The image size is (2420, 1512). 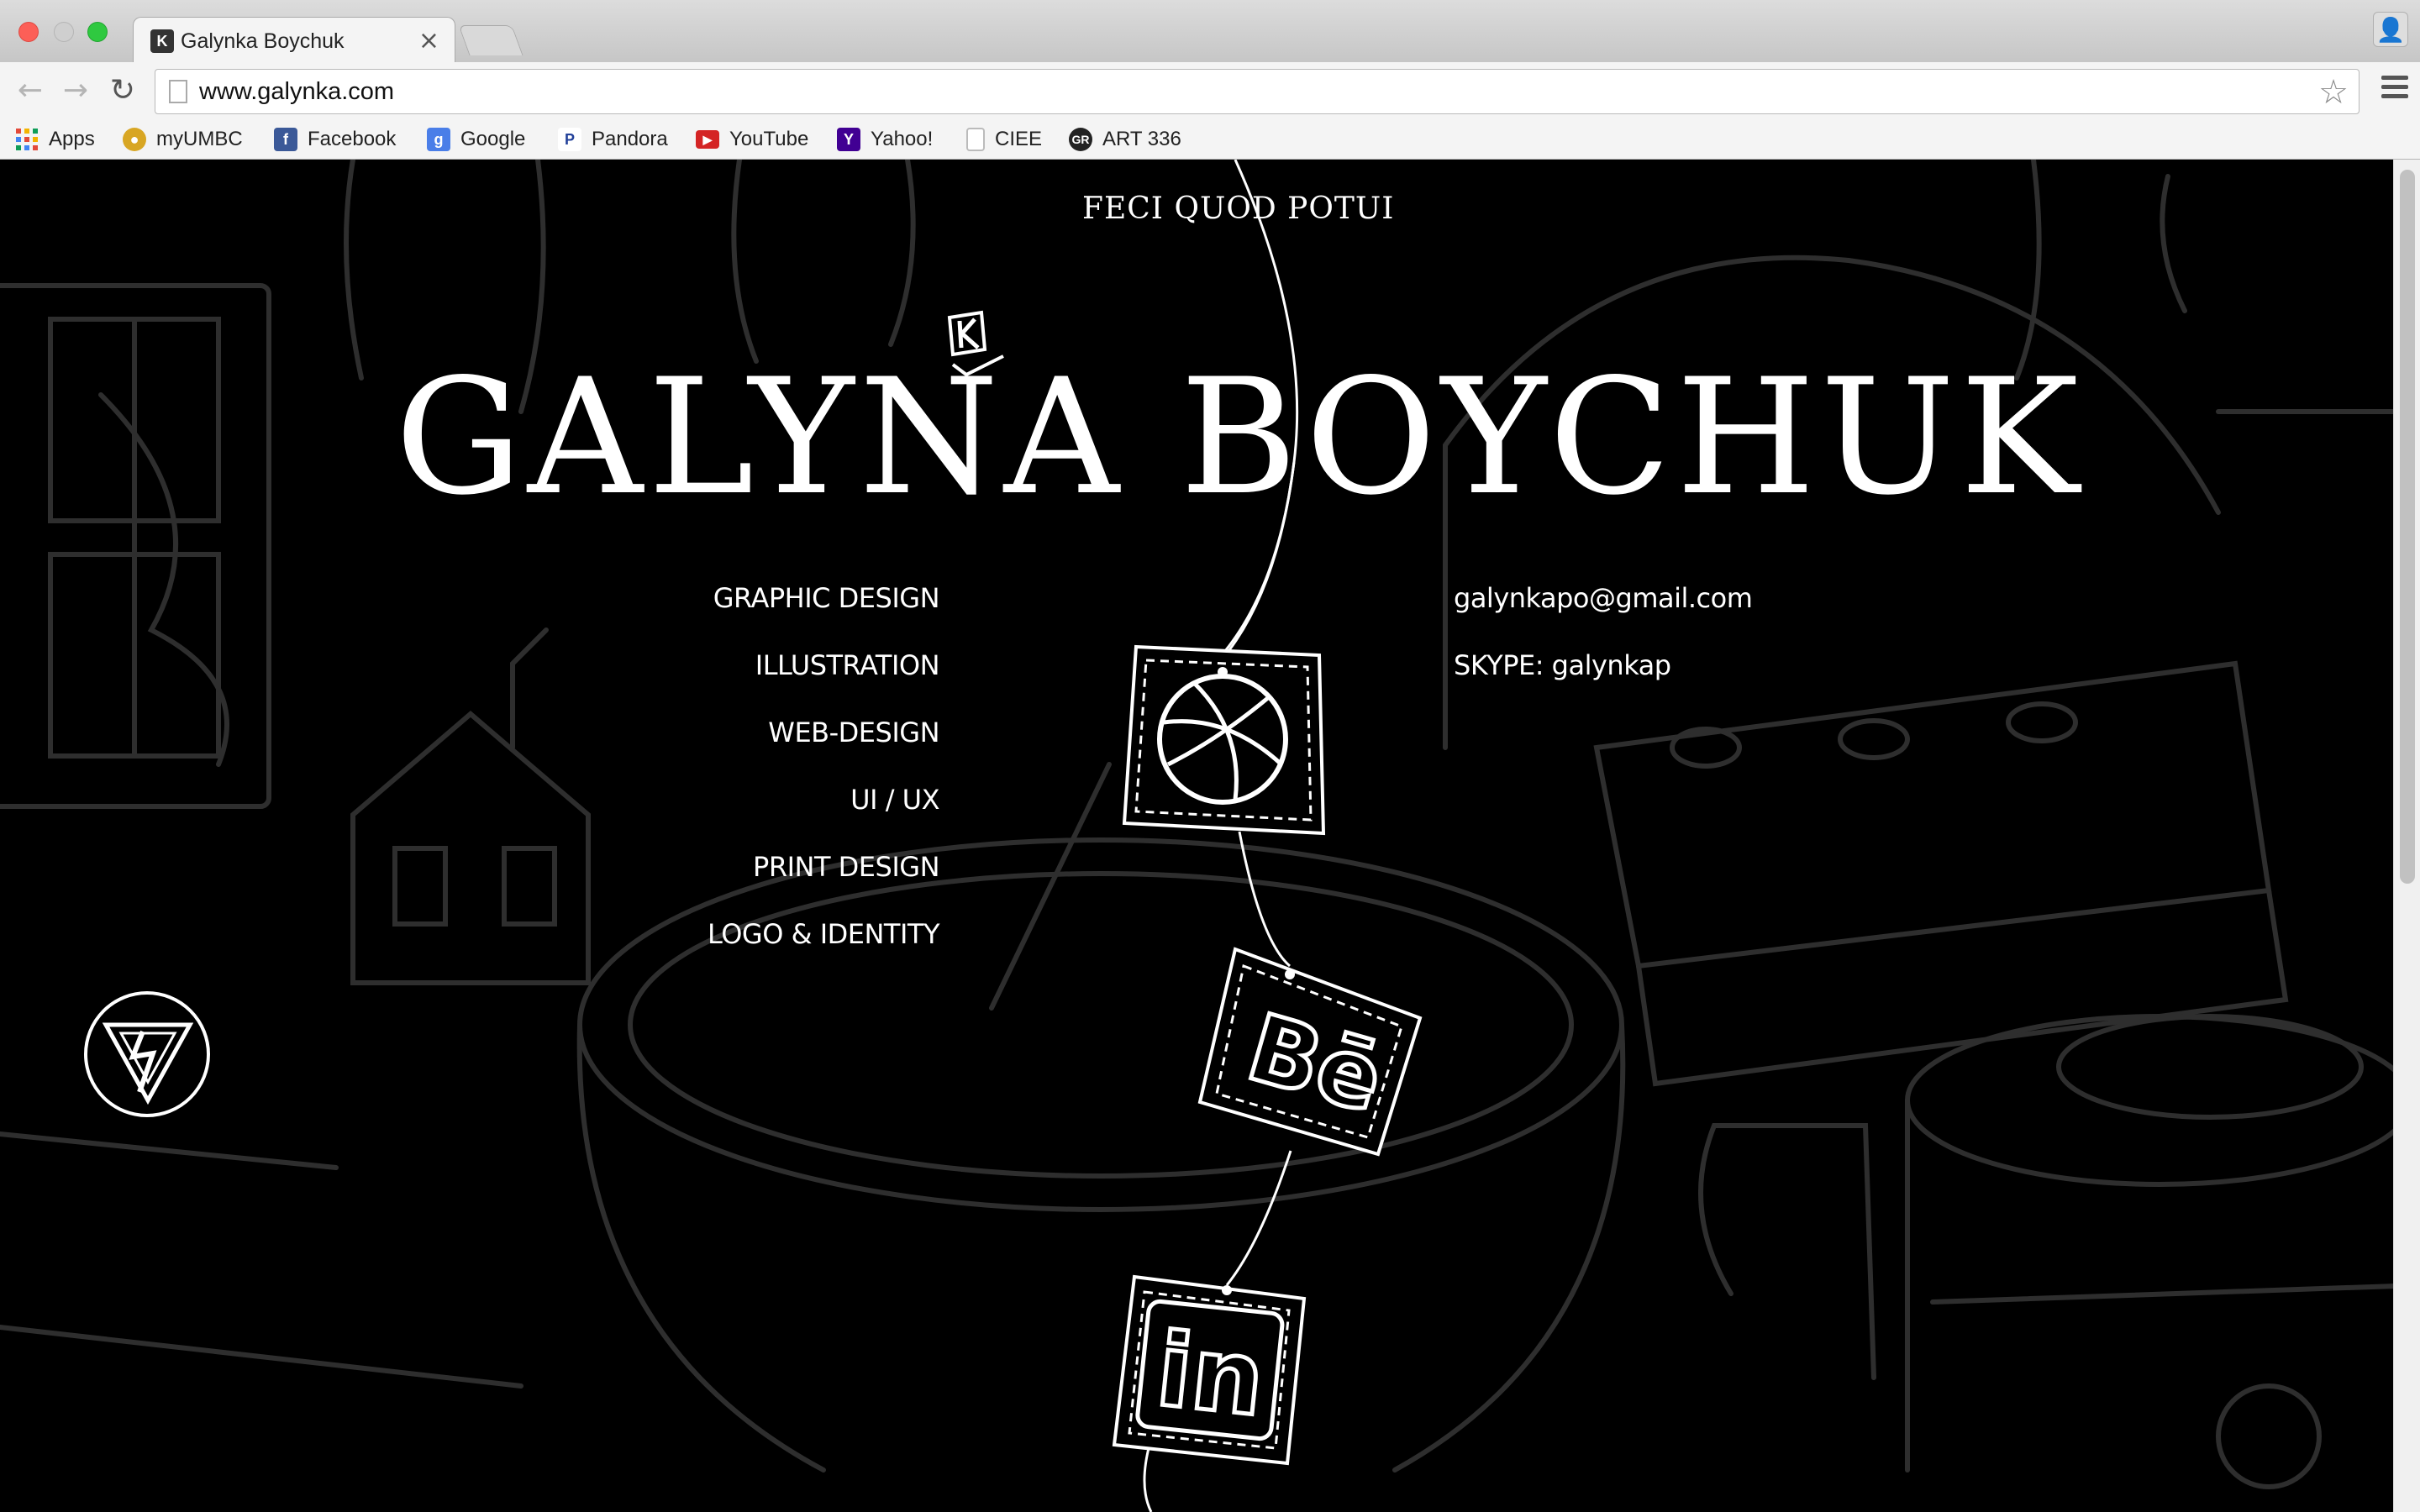 I want to click on bookmark-art336: GR ART 336, so click(x=1125, y=139).